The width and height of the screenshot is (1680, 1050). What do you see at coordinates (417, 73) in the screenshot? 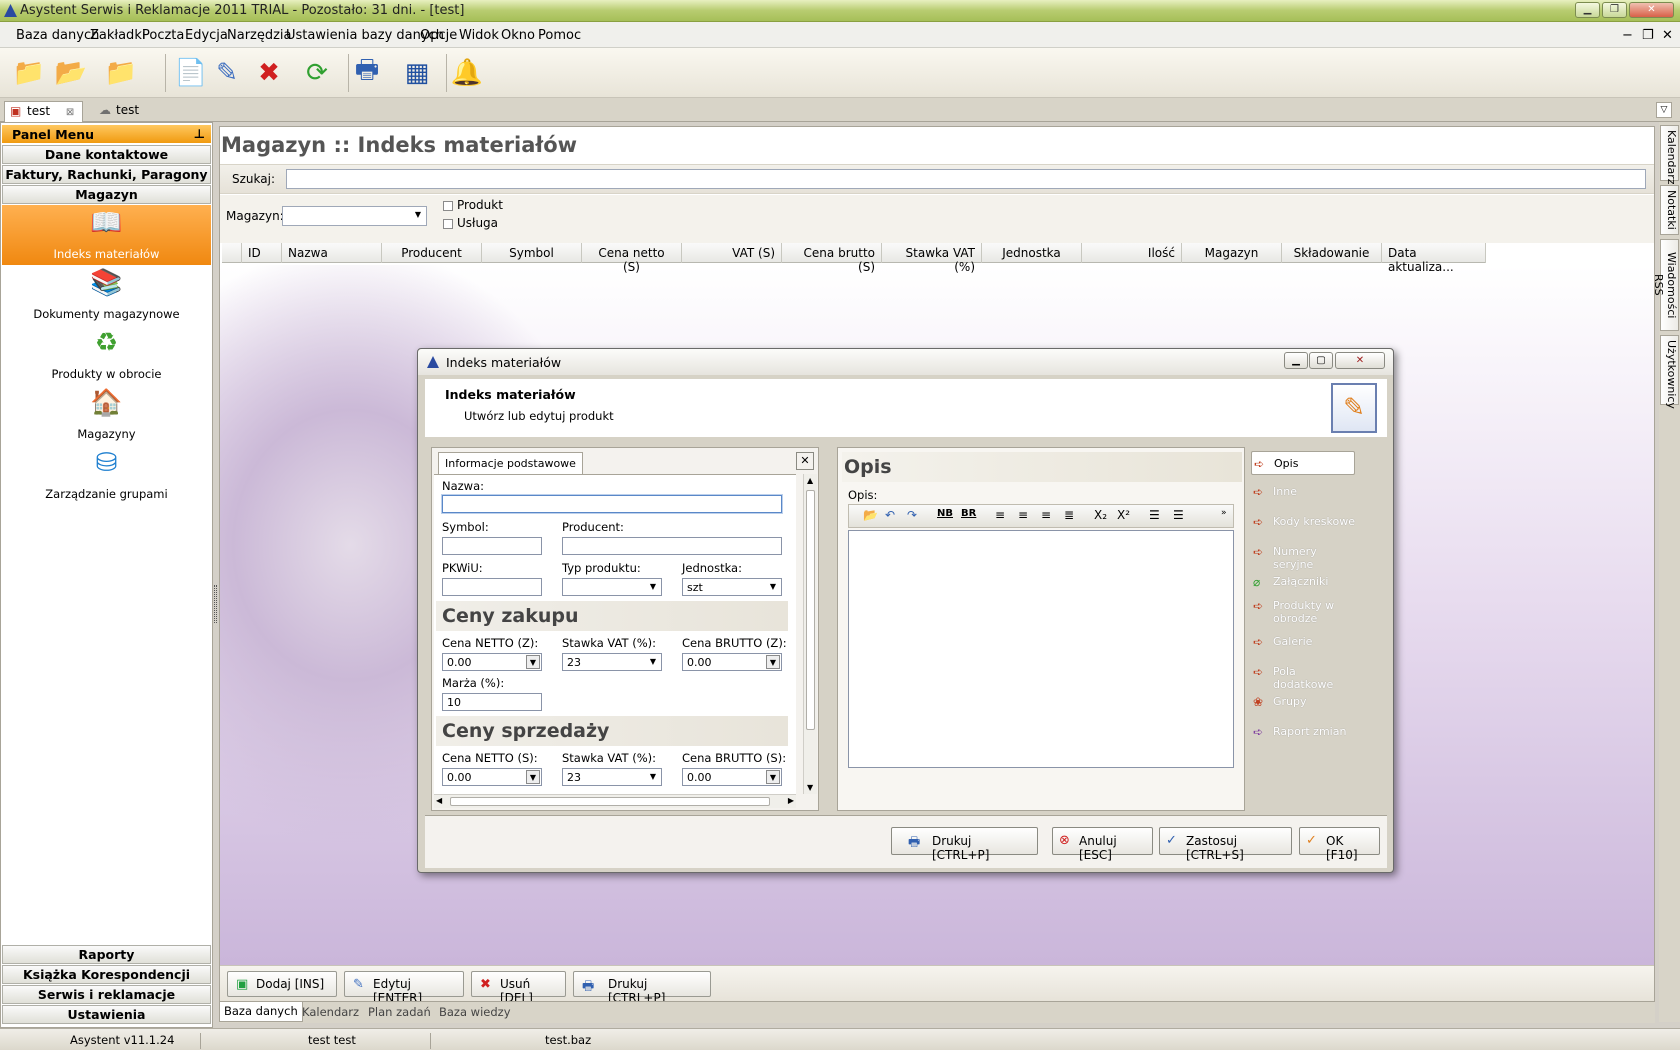
I see `calculator-icon: ▦` at bounding box center [417, 73].